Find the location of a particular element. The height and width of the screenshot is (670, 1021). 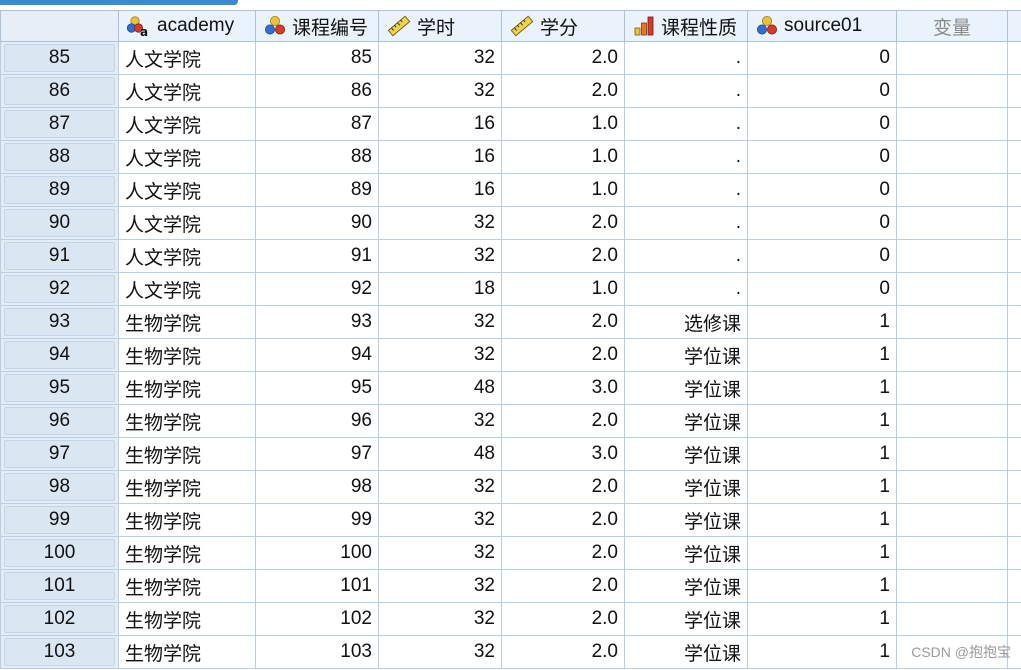

row-header: 88 is located at coordinates (59, 157).